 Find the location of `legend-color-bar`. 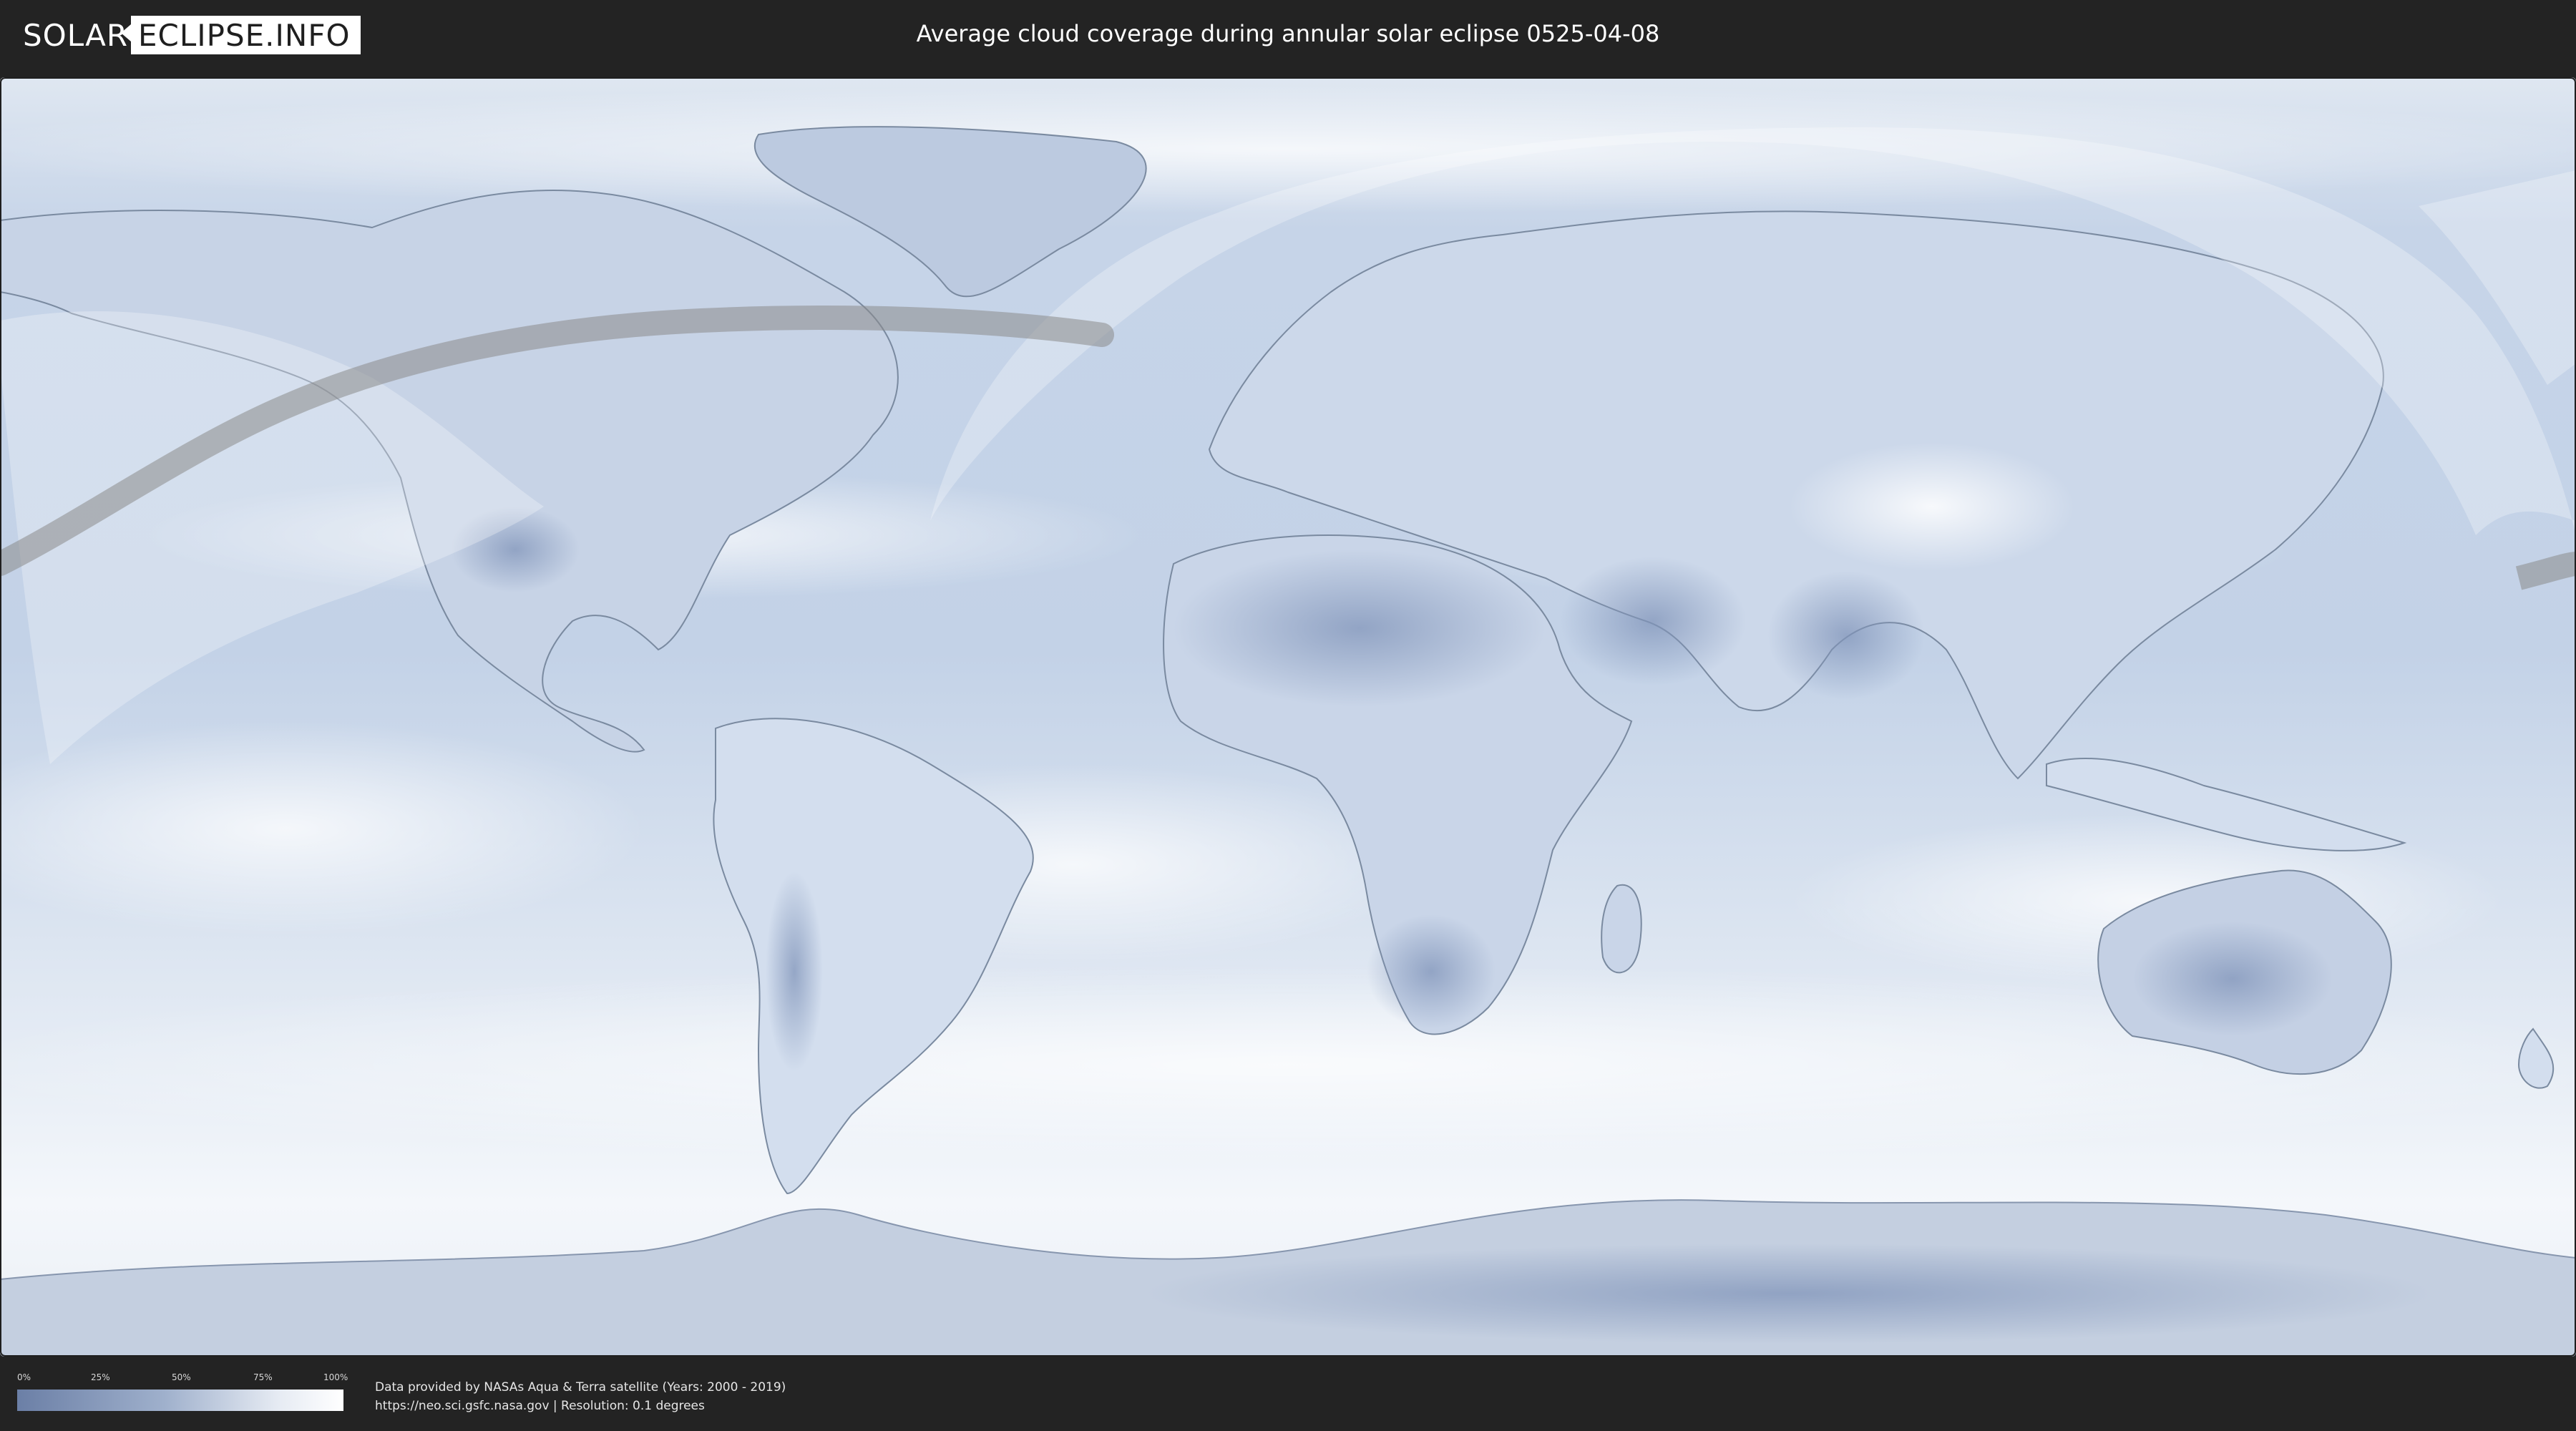

legend-color-bar is located at coordinates (180, 1400).